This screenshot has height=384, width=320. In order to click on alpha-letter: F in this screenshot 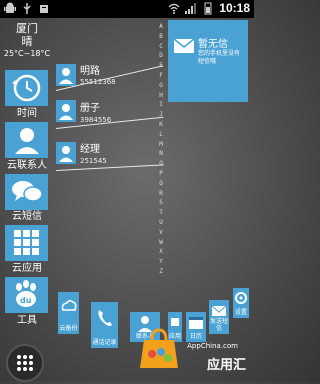, I will do `click(161, 76)`.